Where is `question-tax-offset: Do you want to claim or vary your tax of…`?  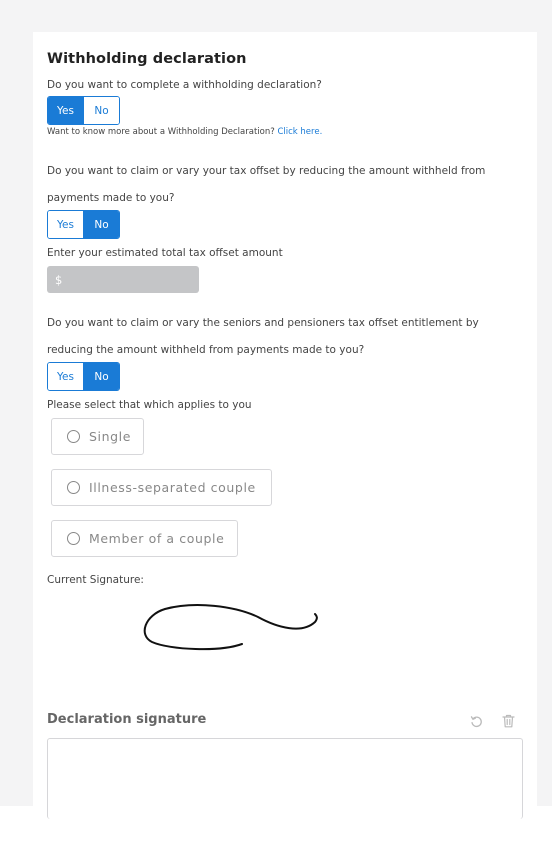 question-tax-offset: Do you want to claim or vary your tax of… is located at coordinates (282, 185).